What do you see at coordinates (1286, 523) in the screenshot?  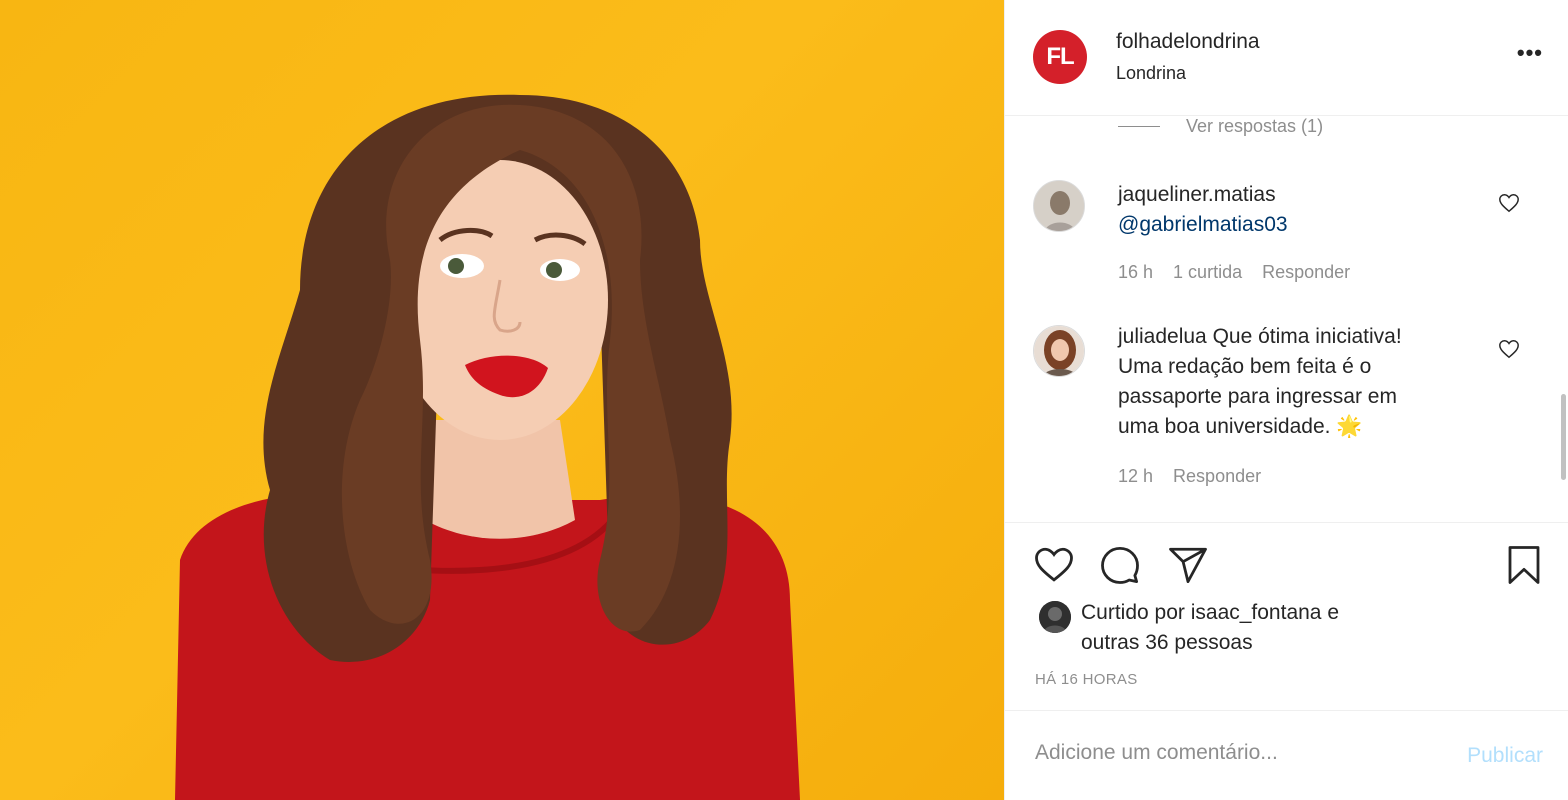 I see `actions-divider` at bounding box center [1286, 523].